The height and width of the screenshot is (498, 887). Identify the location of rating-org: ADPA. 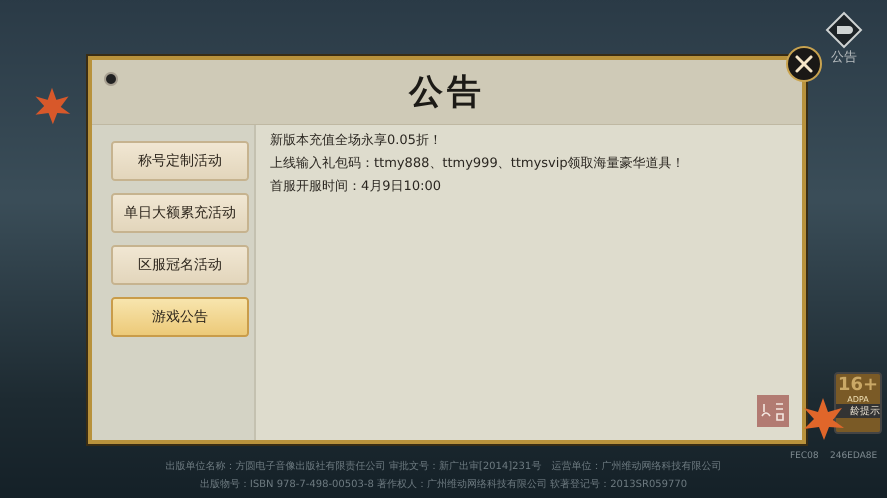
(858, 399).